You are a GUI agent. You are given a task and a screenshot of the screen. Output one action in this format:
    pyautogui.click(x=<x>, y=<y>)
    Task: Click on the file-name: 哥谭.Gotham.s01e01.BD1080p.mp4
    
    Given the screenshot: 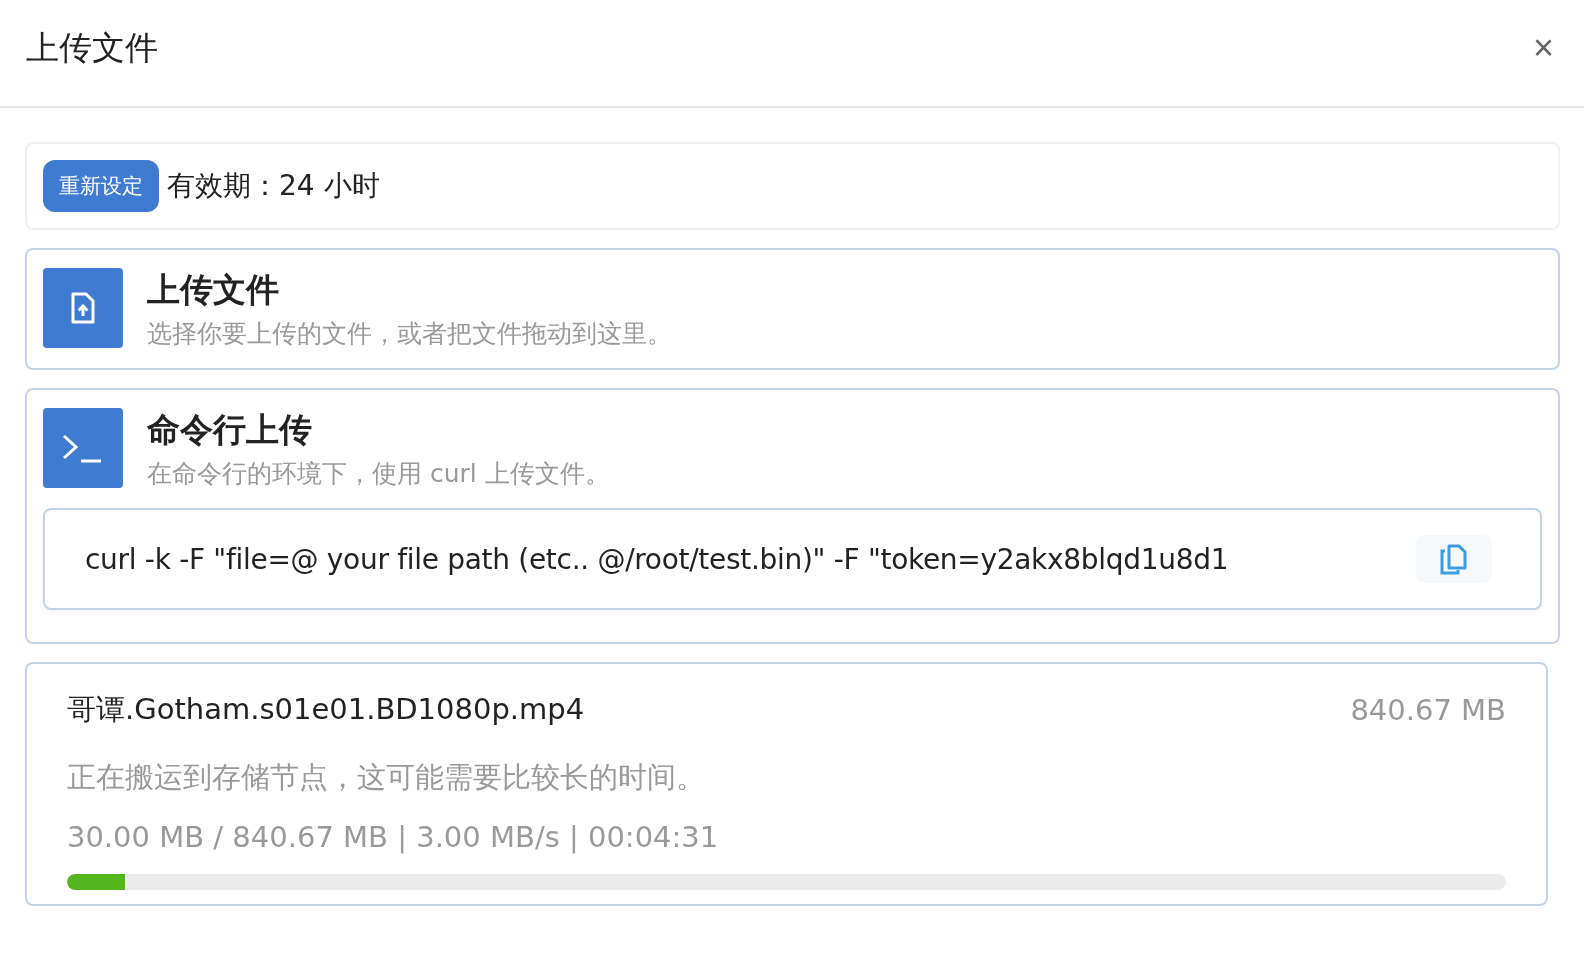 What is the action you would take?
    pyautogui.click(x=326, y=709)
    